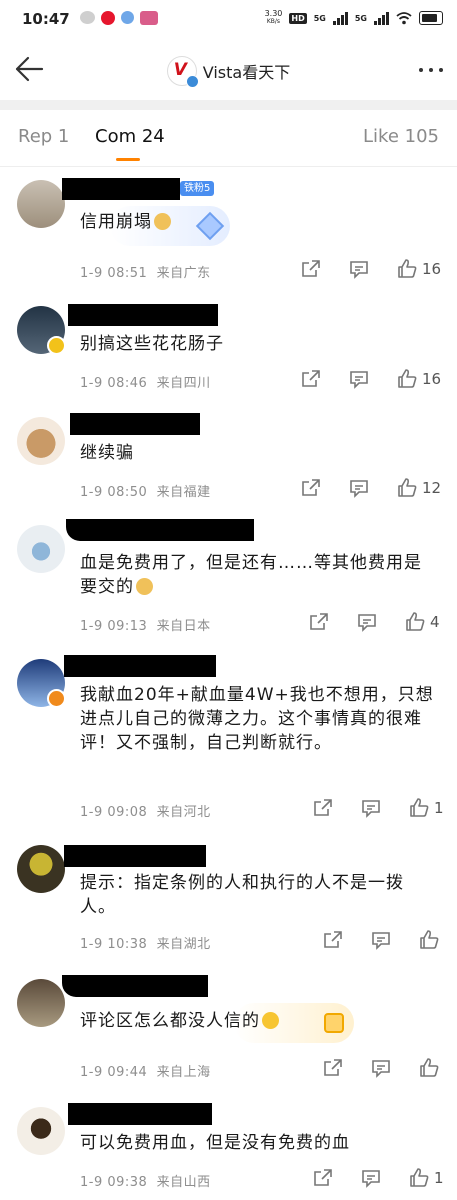 This screenshot has height=1200, width=457. I want to click on comment-meta: 1-9 08:51 来自广东, so click(145, 273).